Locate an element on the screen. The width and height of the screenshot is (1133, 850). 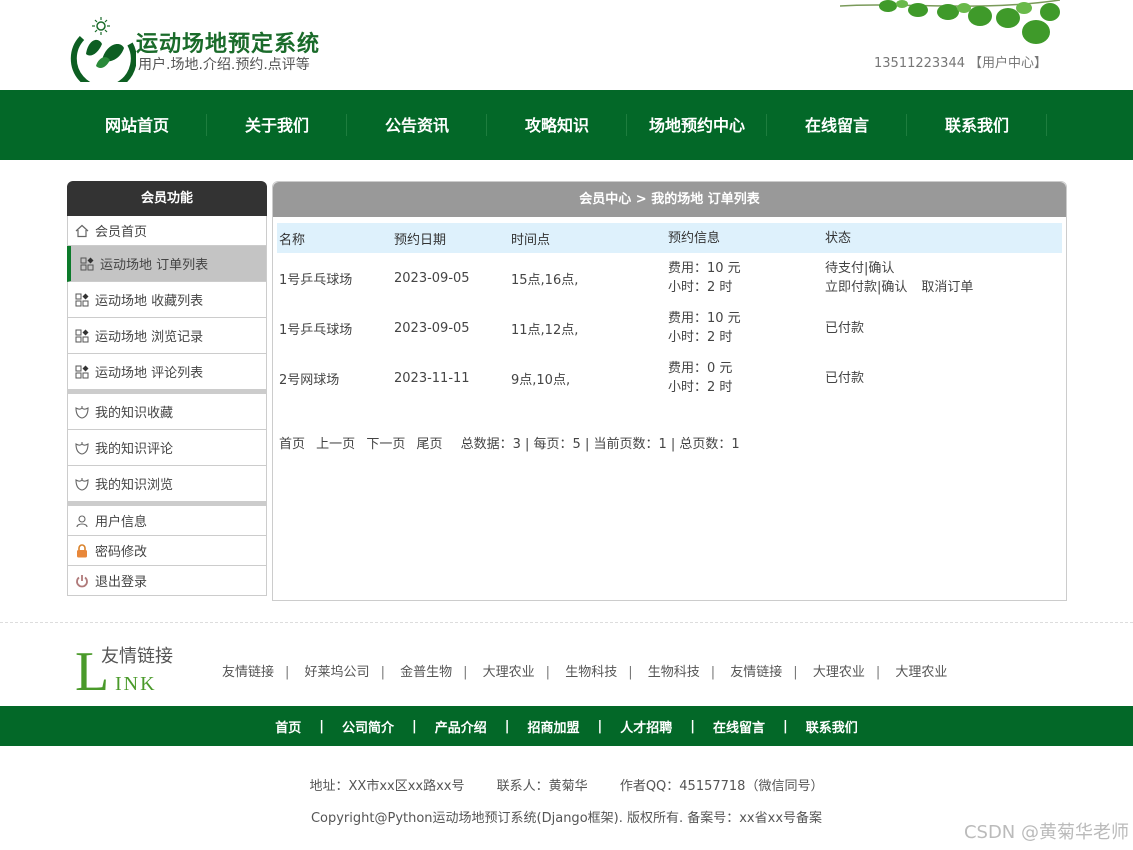
sidebar-item-venue-orders: 运动场地 订单列表 is located at coordinates (167, 264).